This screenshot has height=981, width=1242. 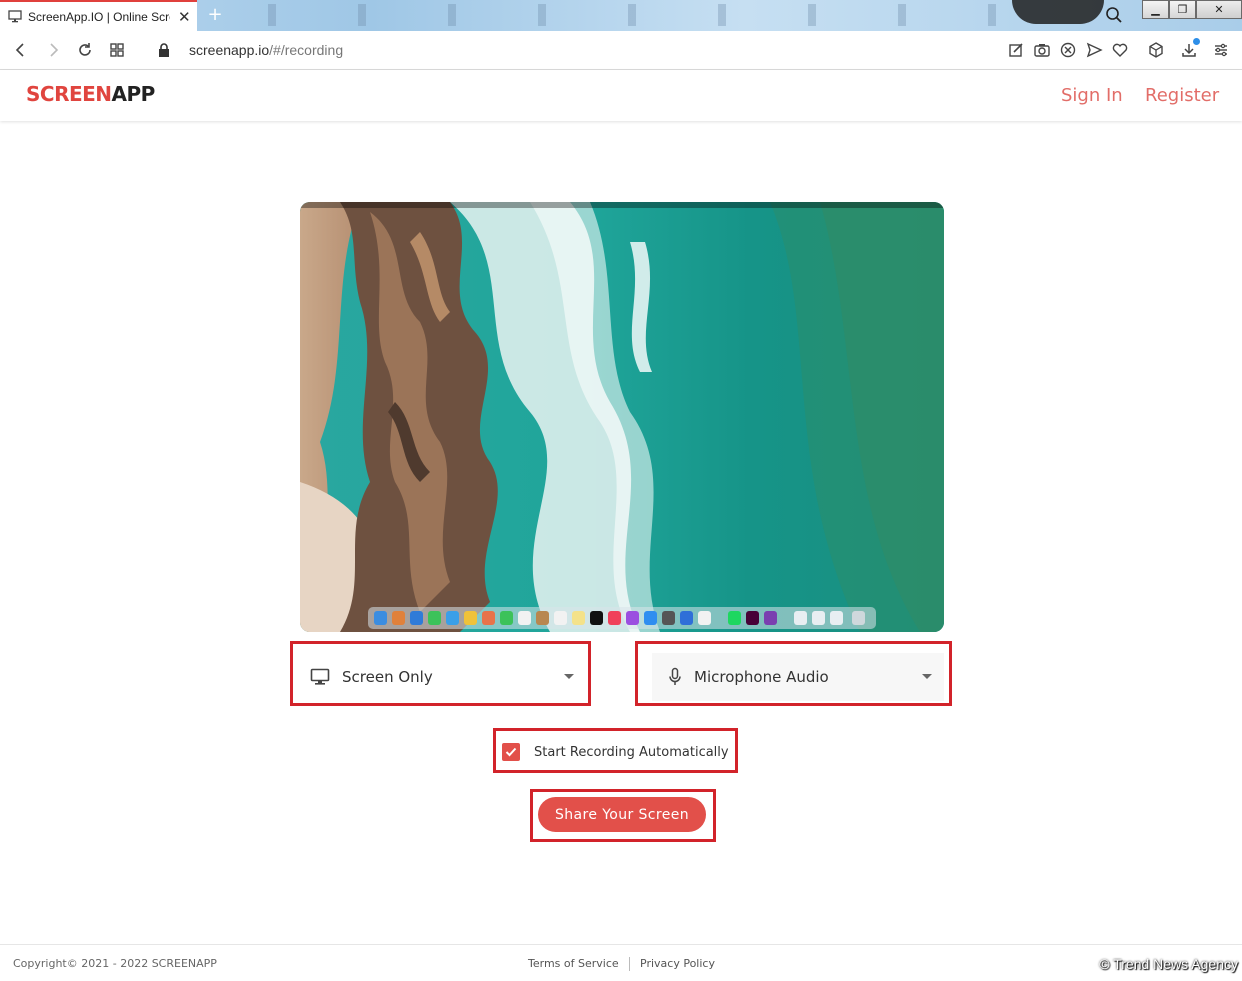 I want to click on audio-source-select: Microphone Audio, so click(x=798, y=677).